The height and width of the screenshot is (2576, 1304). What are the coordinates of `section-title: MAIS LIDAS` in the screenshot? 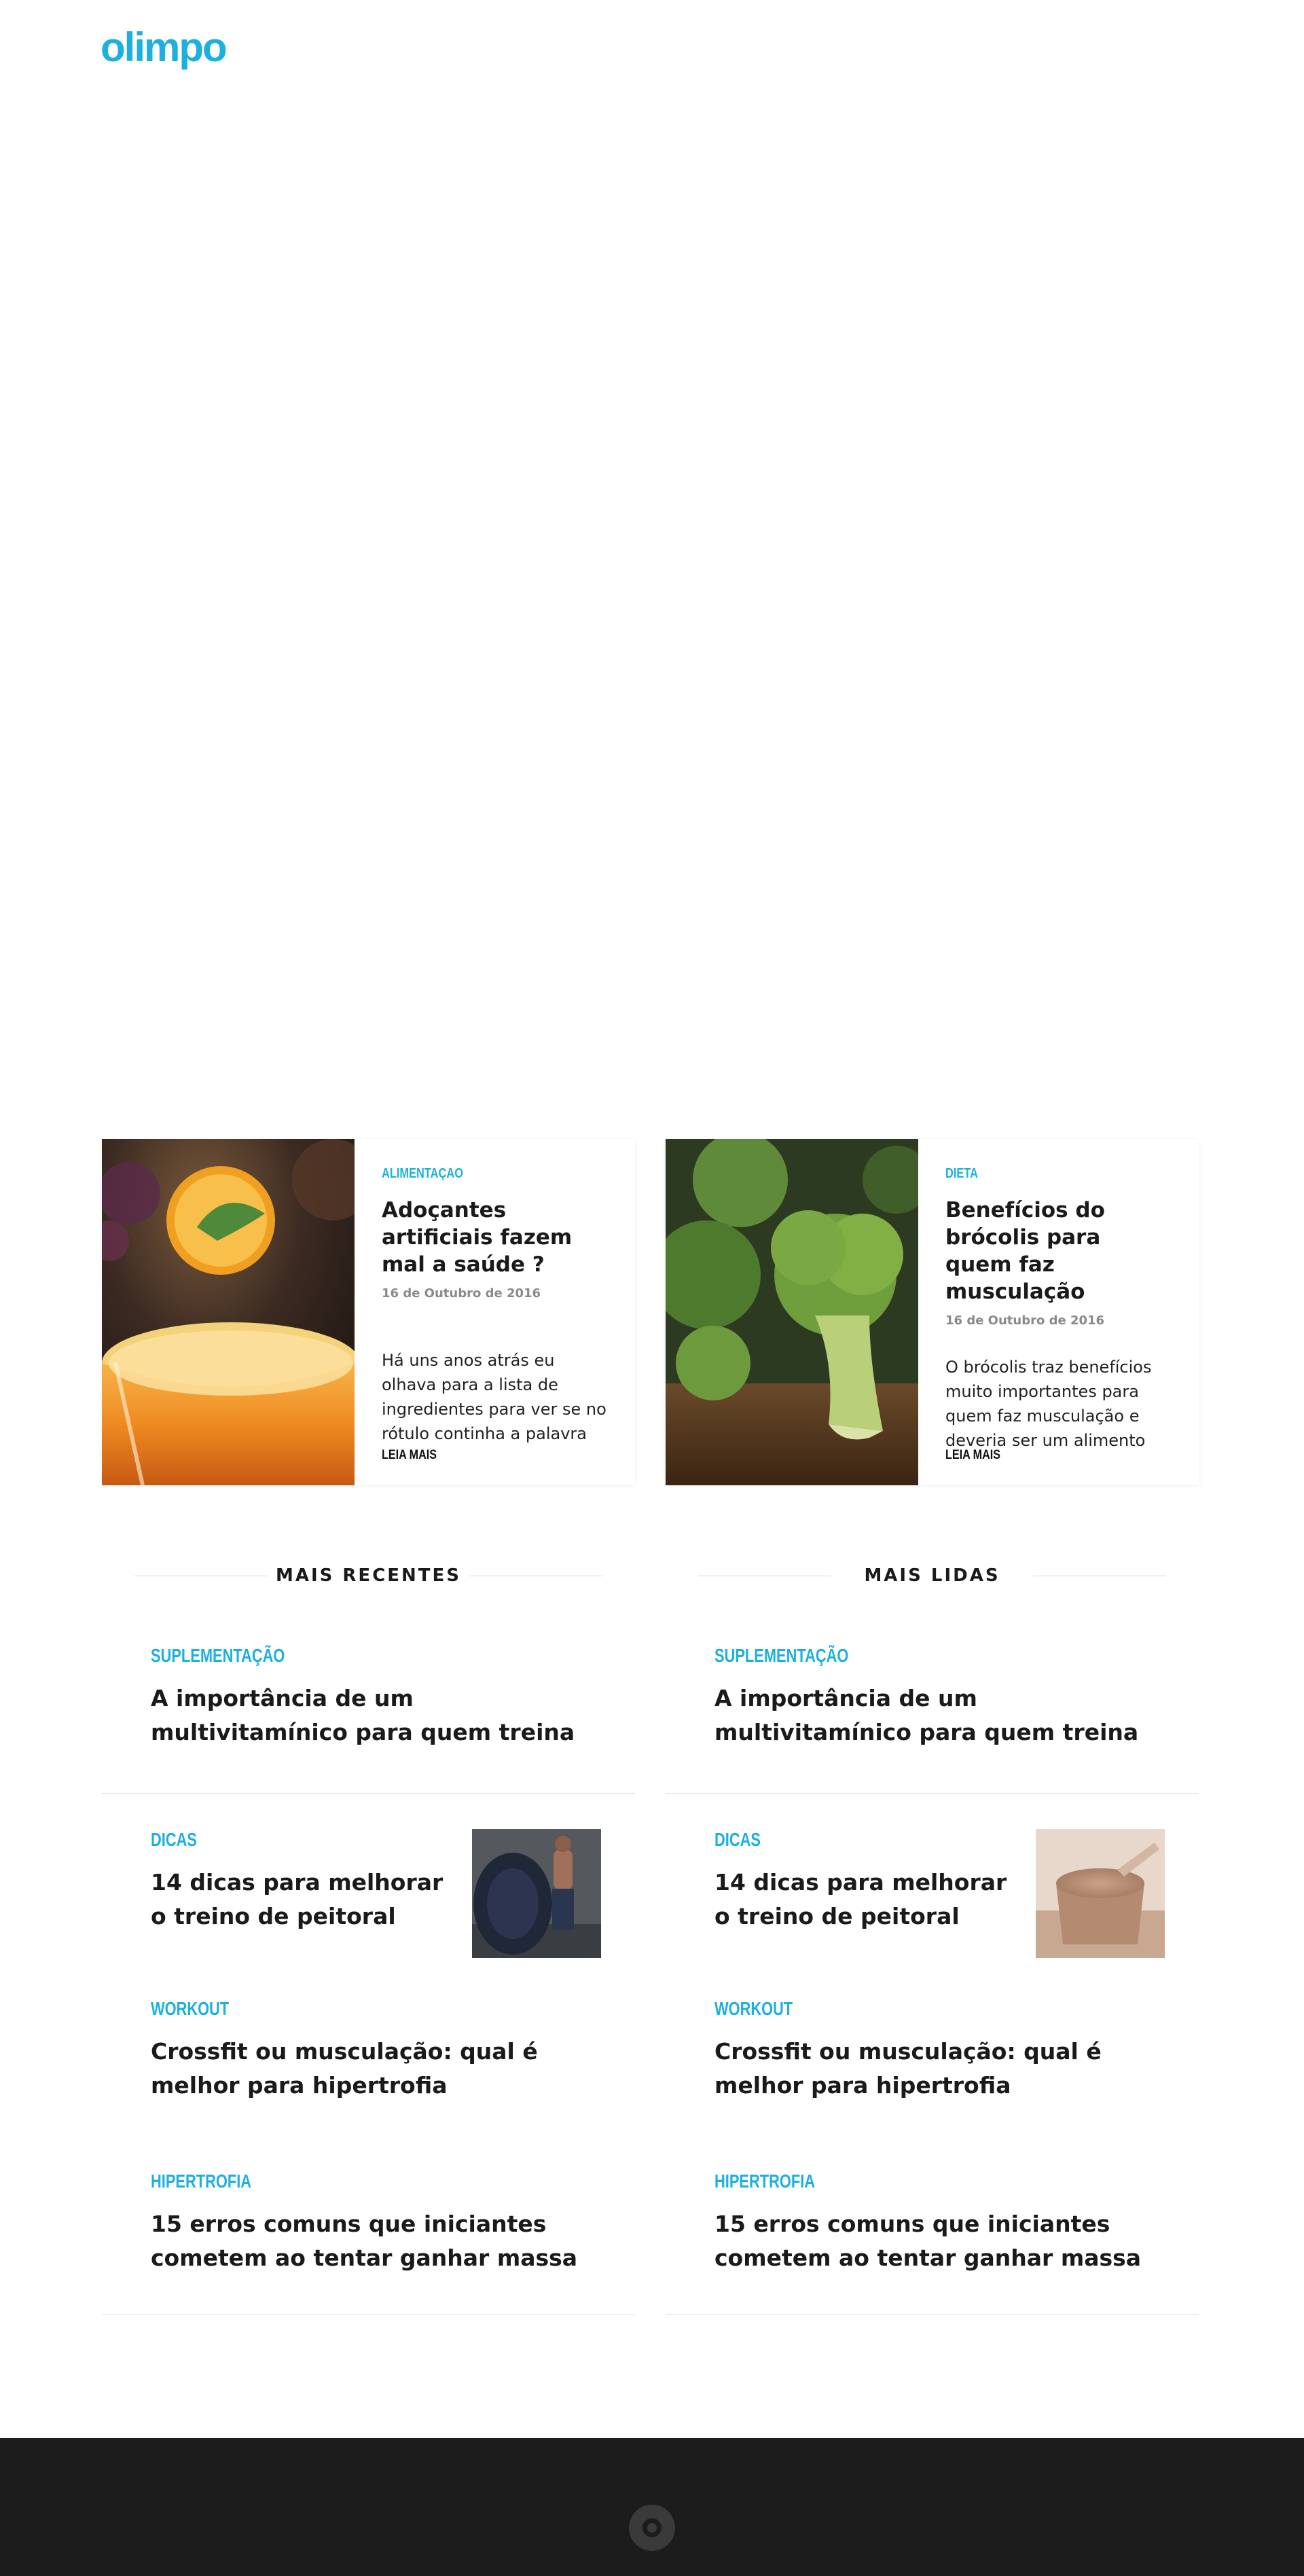 It's located at (932, 1575).